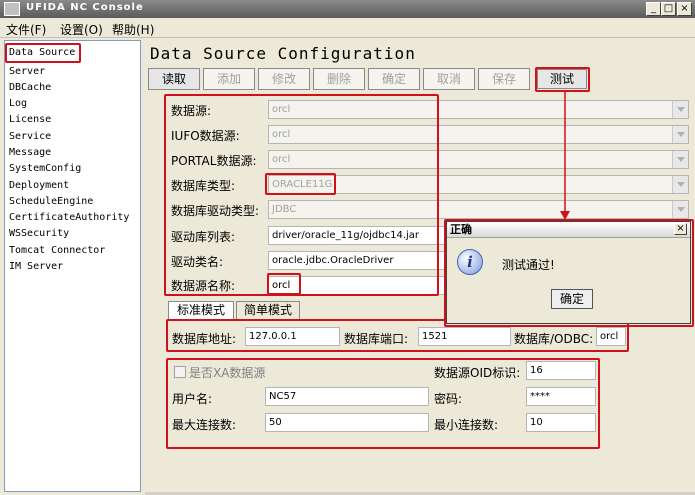 Image resolution: width=695 pixels, height=495 pixels. I want to click on host-field: 127.0.0.1, so click(292, 336).